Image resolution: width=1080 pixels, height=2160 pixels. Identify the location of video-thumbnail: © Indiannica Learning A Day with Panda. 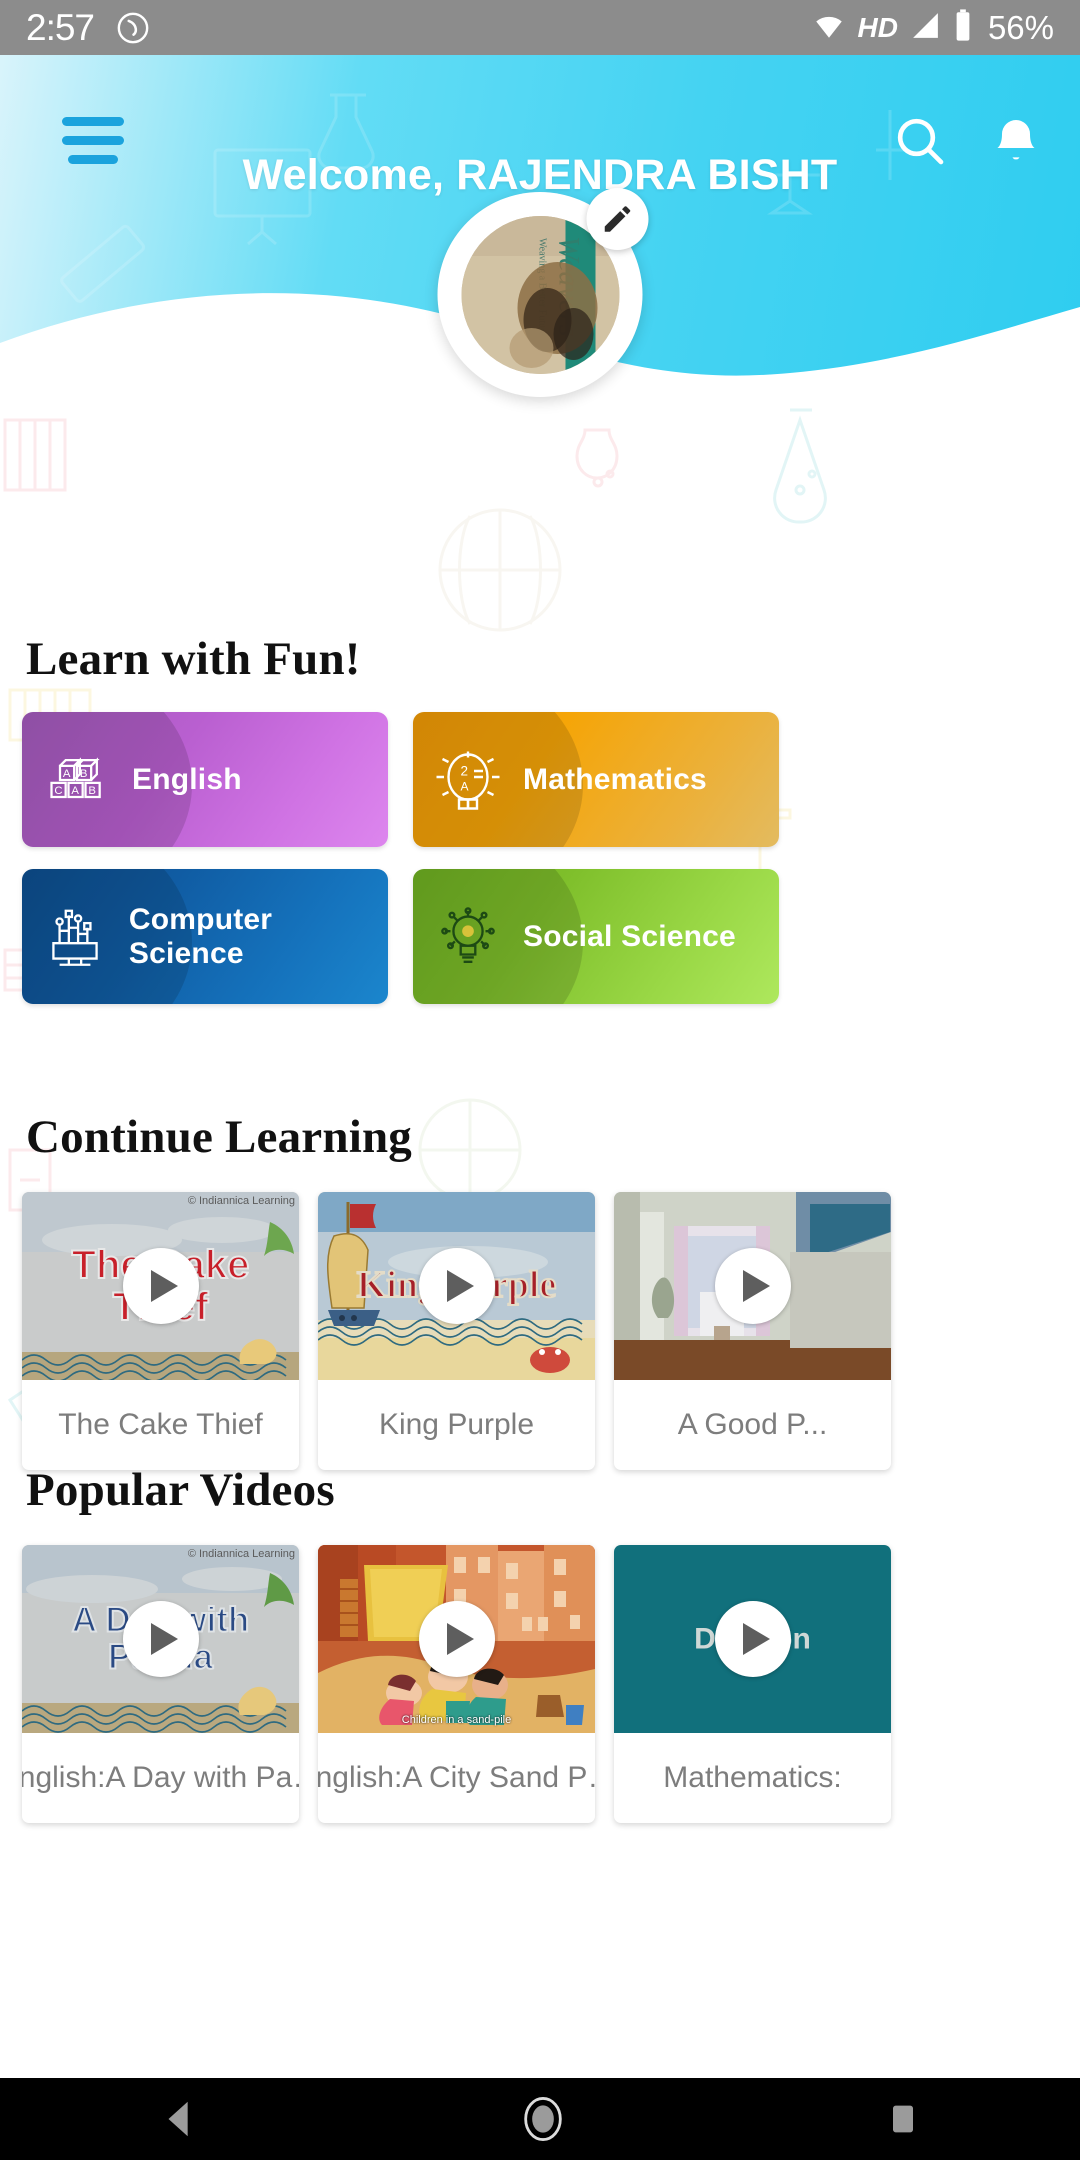
(160, 1639).